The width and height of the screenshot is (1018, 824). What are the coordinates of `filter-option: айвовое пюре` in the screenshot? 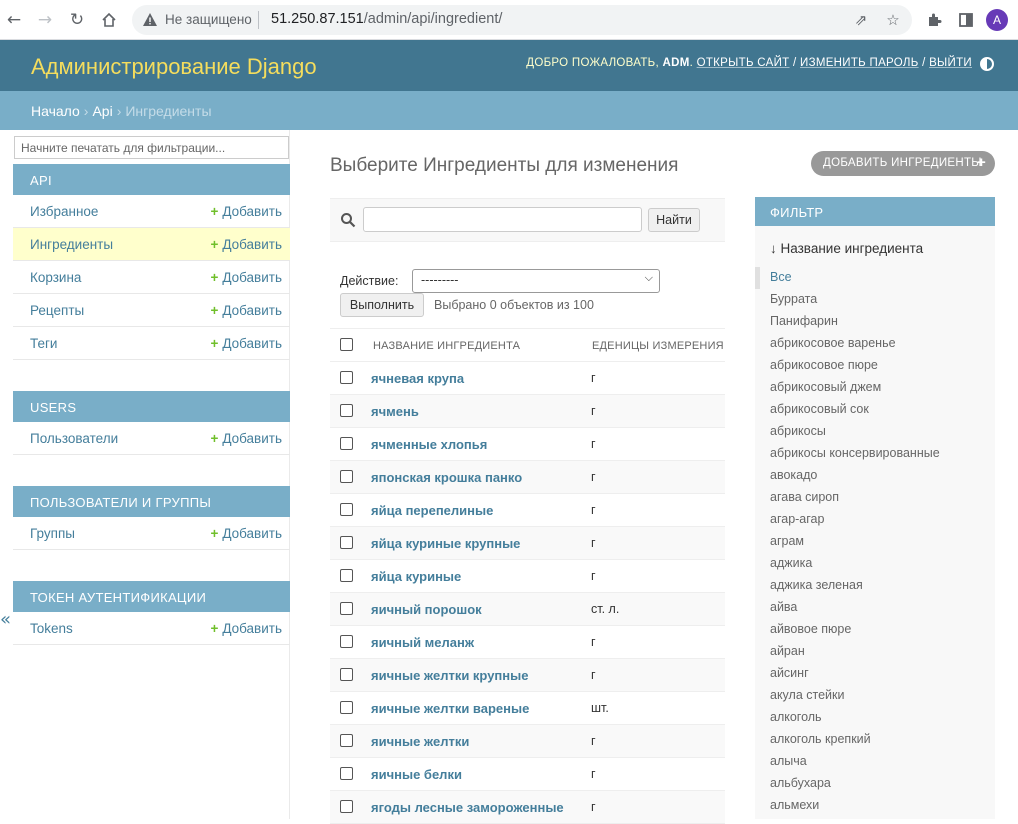 It's located at (875, 630).